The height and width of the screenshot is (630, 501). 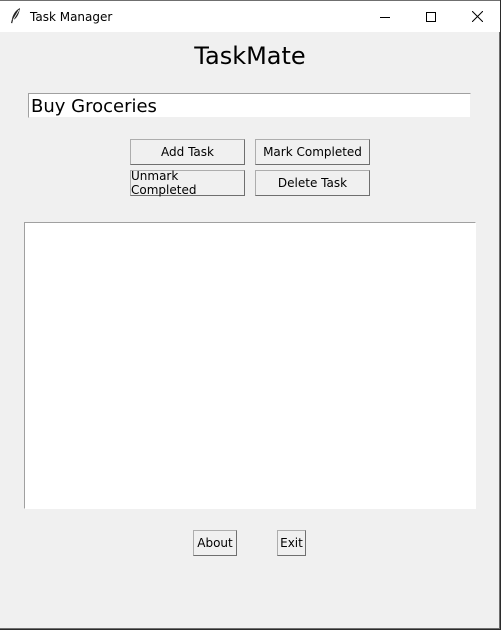 What do you see at coordinates (15, 16) in the screenshot?
I see `feather-icon` at bounding box center [15, 16].